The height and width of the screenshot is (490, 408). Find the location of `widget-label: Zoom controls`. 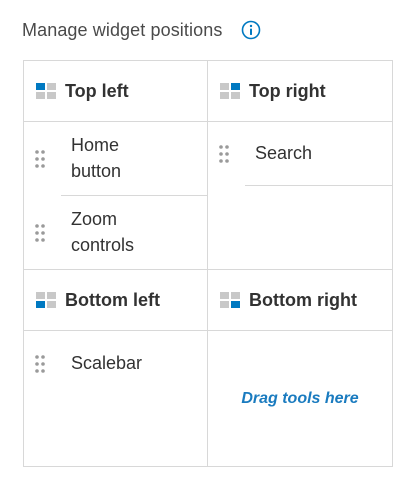

widget-label: Zoom controls is located at coordinates (103, 232).